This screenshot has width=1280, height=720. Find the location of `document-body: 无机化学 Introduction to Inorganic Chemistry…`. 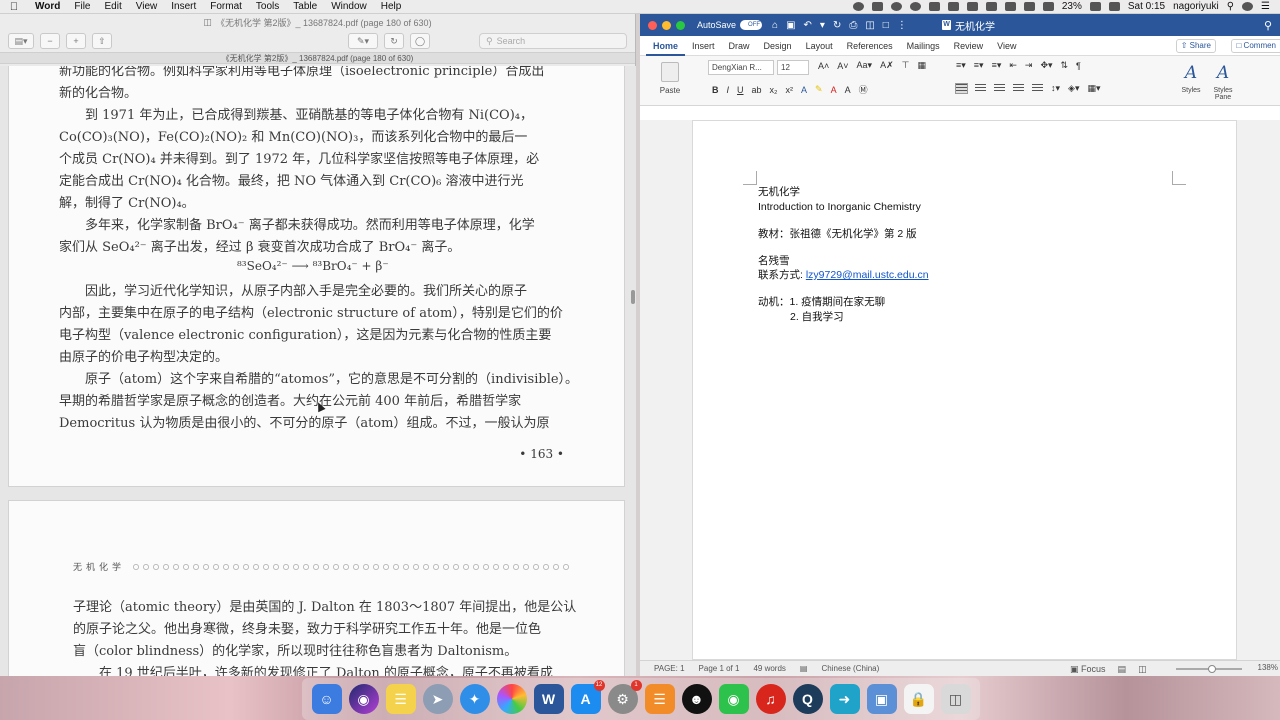

document-body: 无机化学 Introduction to Inorganic Chemistry… is located at coordinates (843, 254).